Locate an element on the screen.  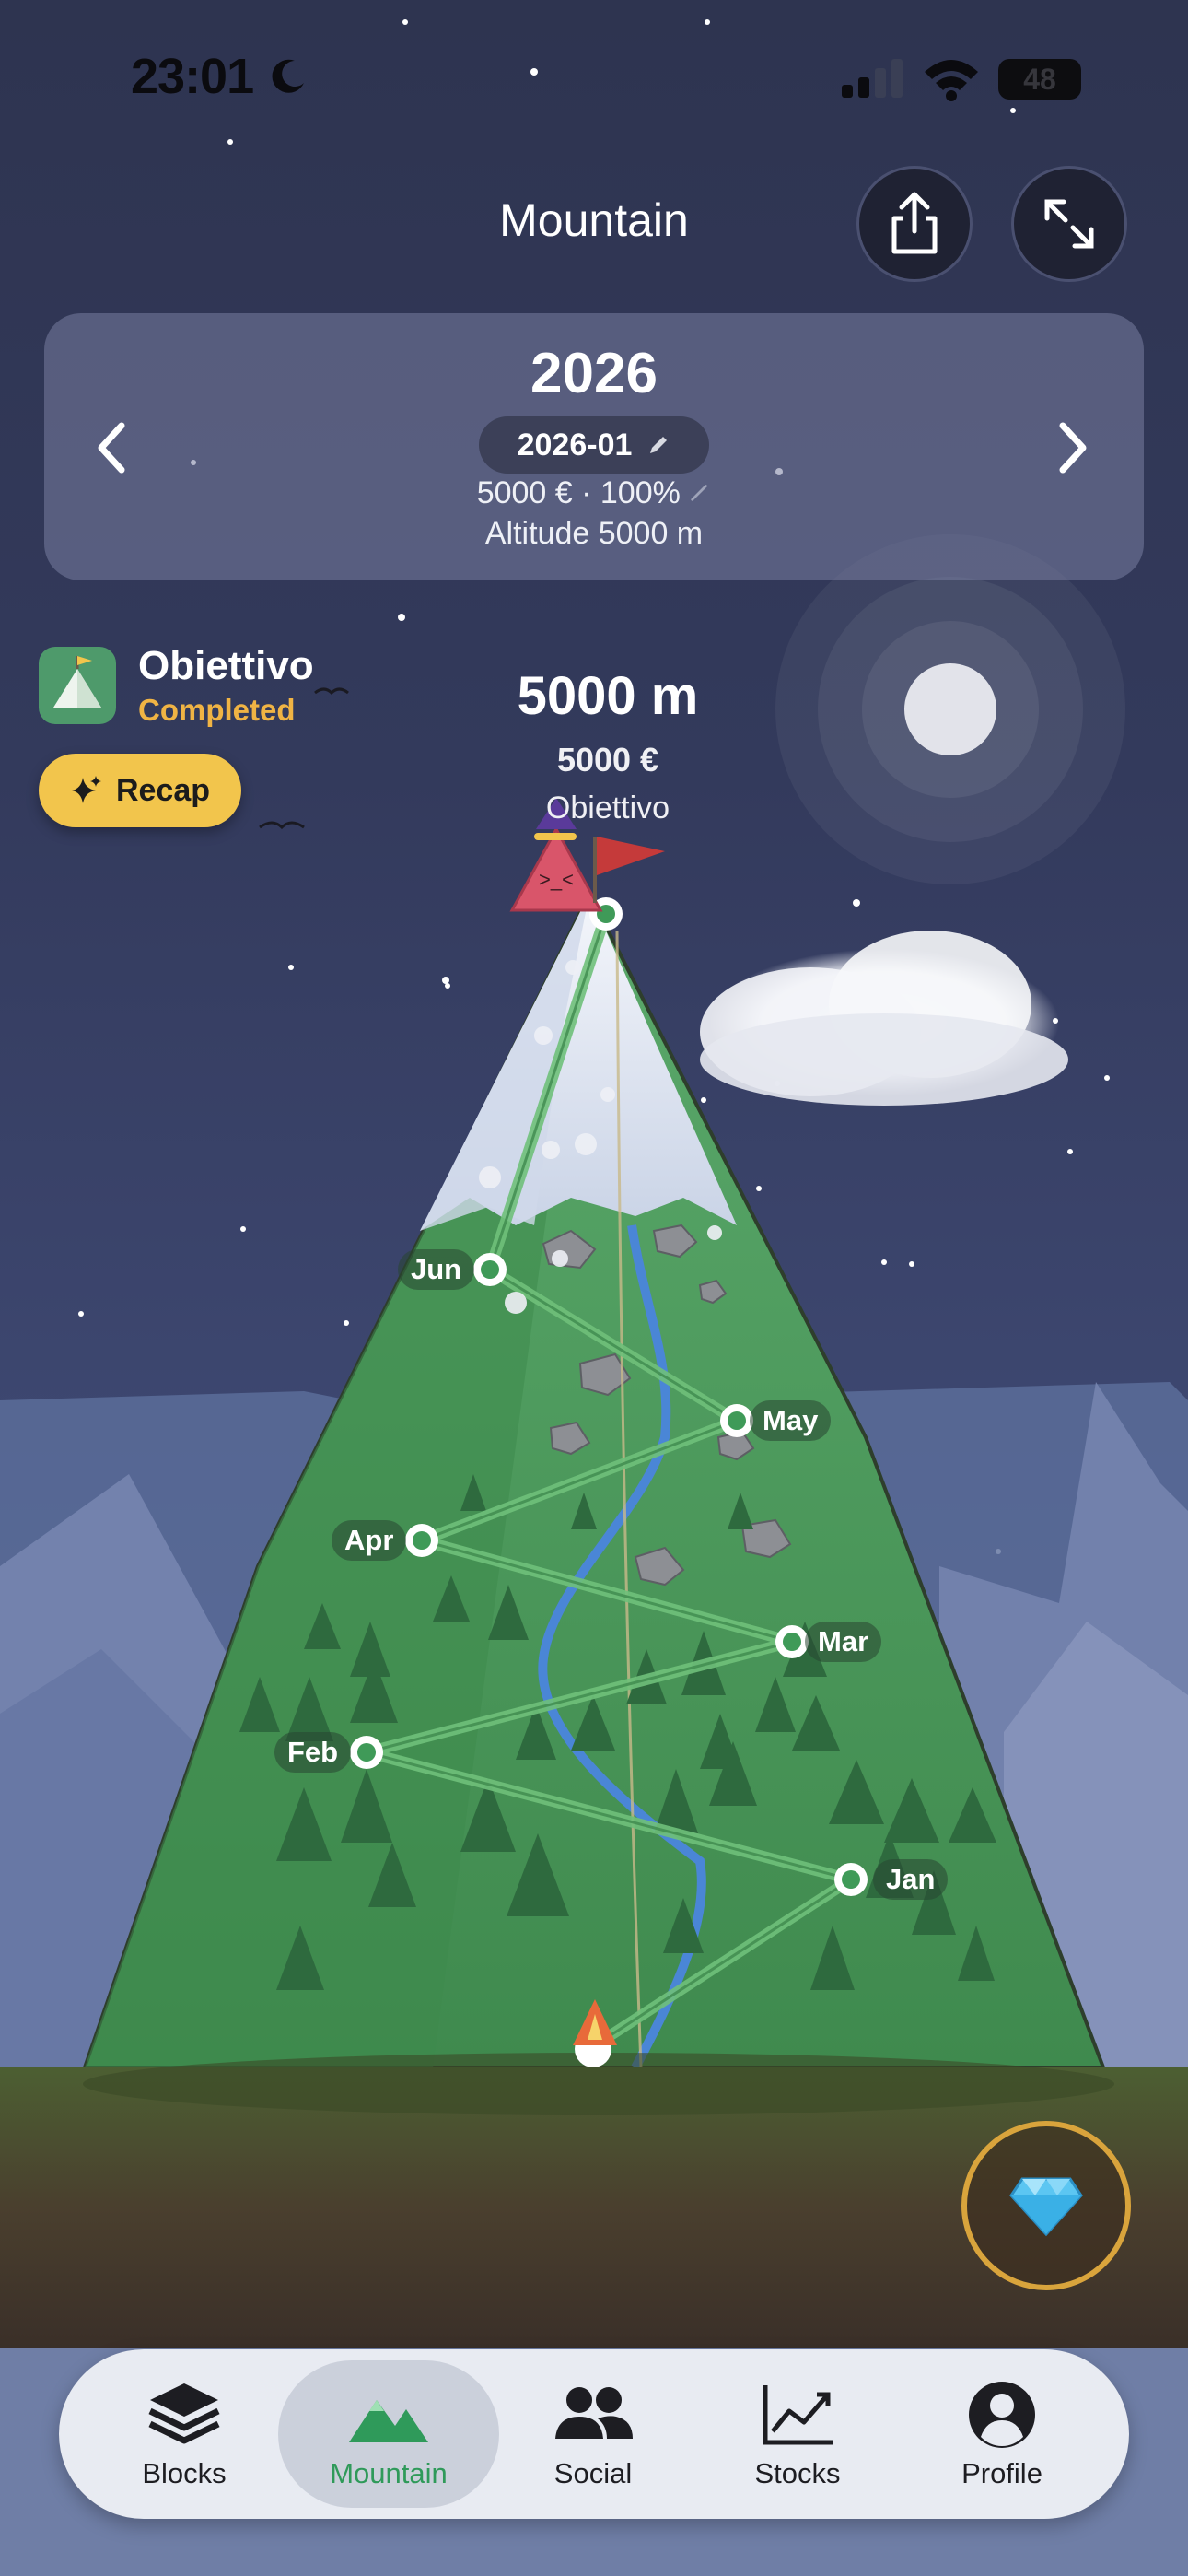
month-selector: 2026-01 is located at coordinates (594, 445).